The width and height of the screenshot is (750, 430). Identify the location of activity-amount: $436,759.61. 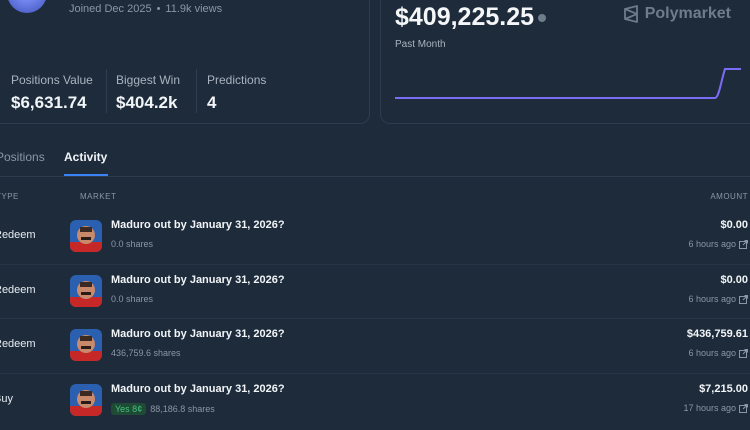
(717, 334).